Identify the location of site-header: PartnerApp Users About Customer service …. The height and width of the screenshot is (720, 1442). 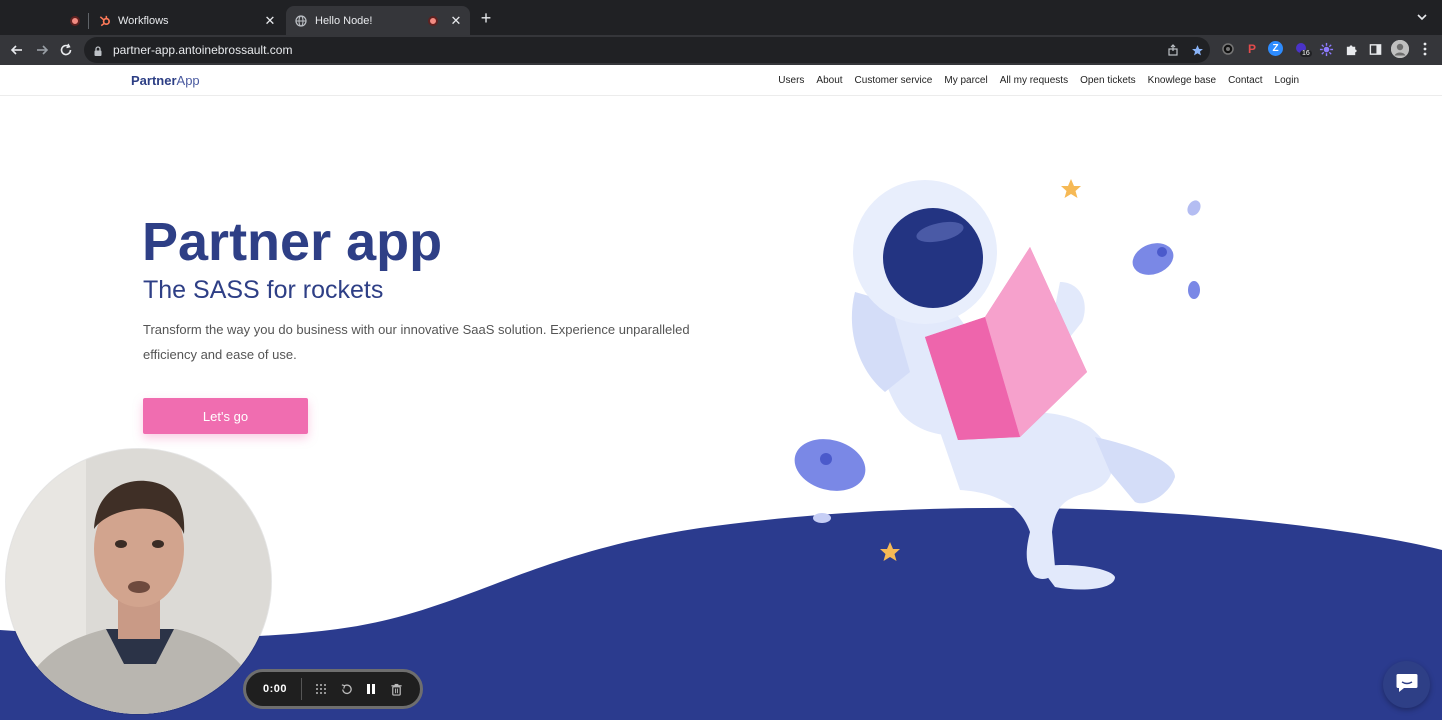
(721, 80).